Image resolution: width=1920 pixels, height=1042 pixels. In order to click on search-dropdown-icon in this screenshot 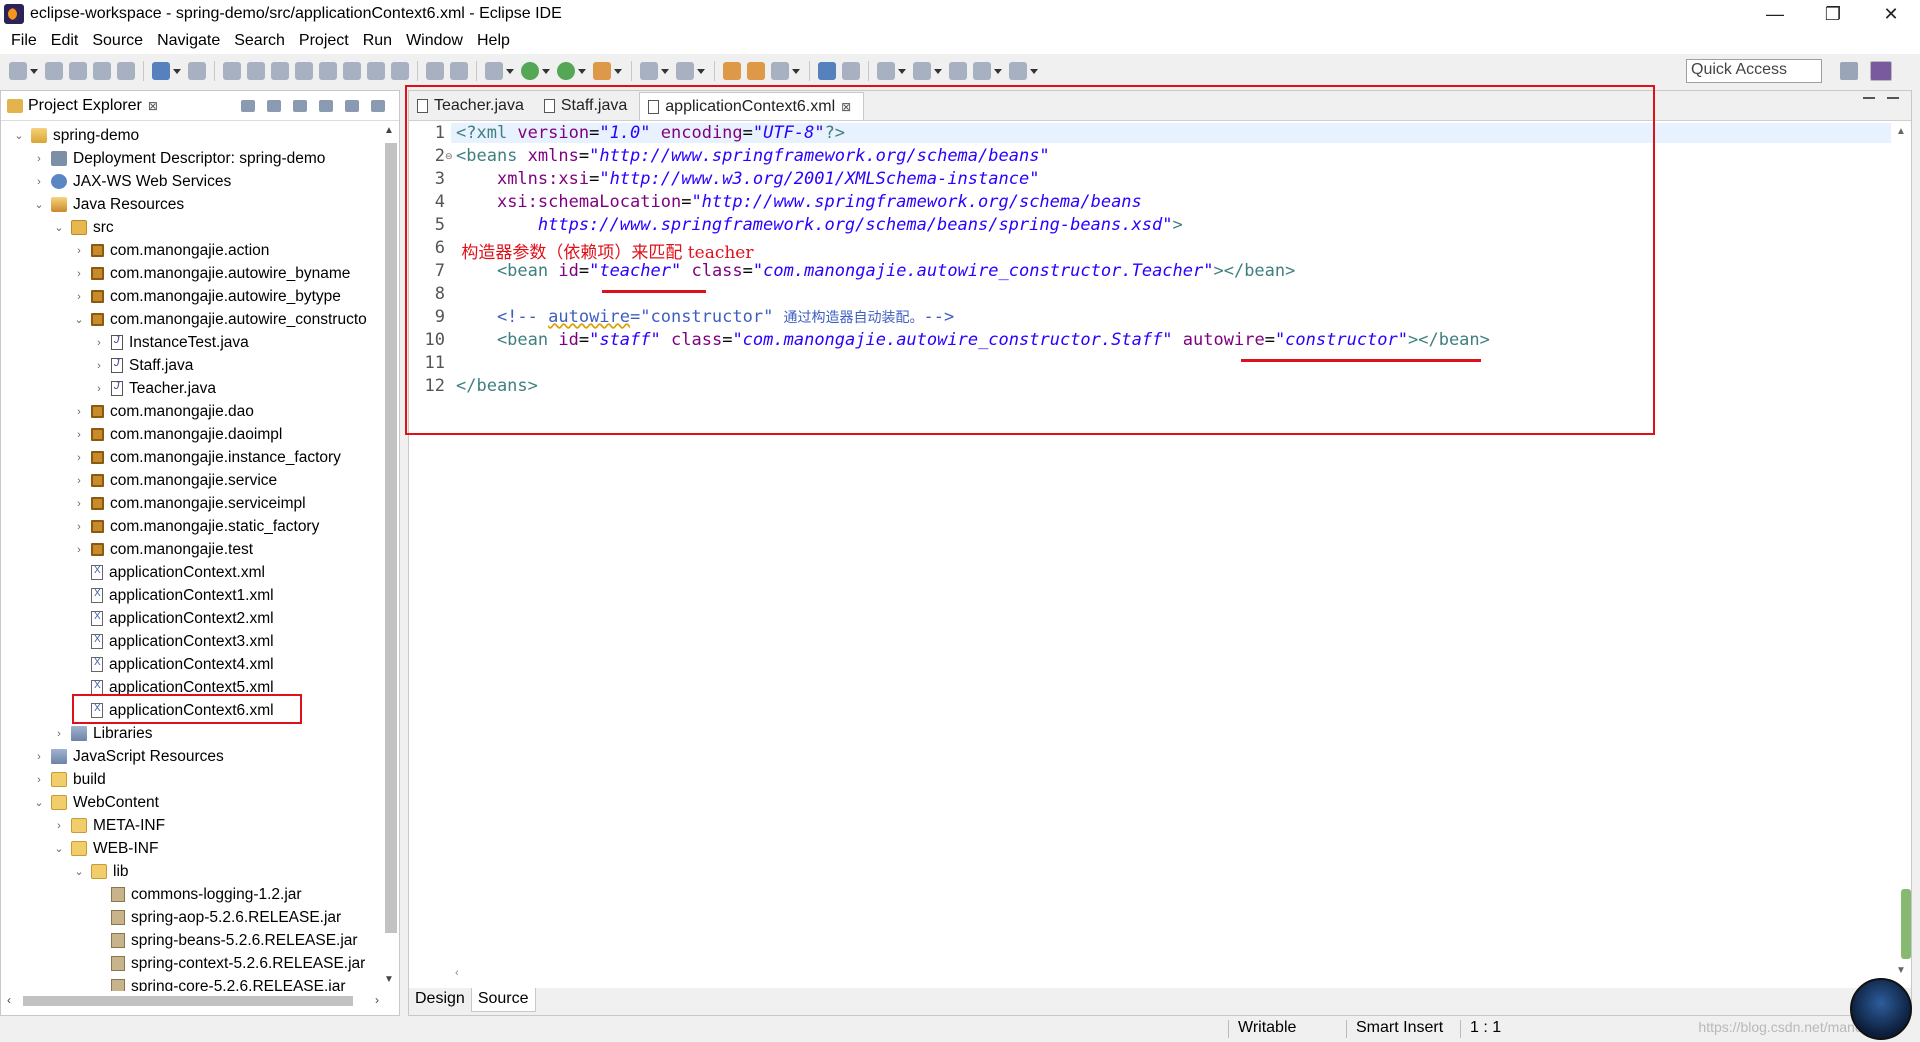, I will do `click(796, 71)`.